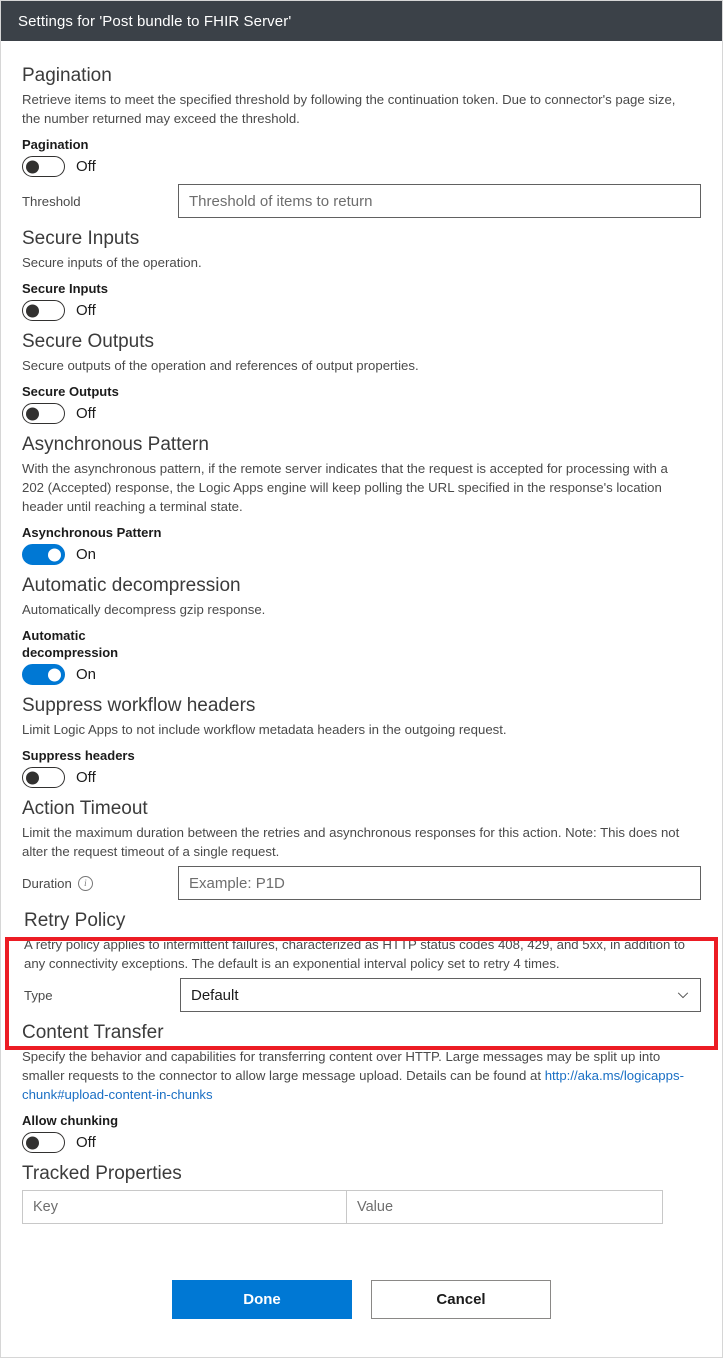  What do you see at coordinates (361, 1299) in the screenshot?
I see `dialog-footer: Done Cancel` at bounding box center [361, 1299].